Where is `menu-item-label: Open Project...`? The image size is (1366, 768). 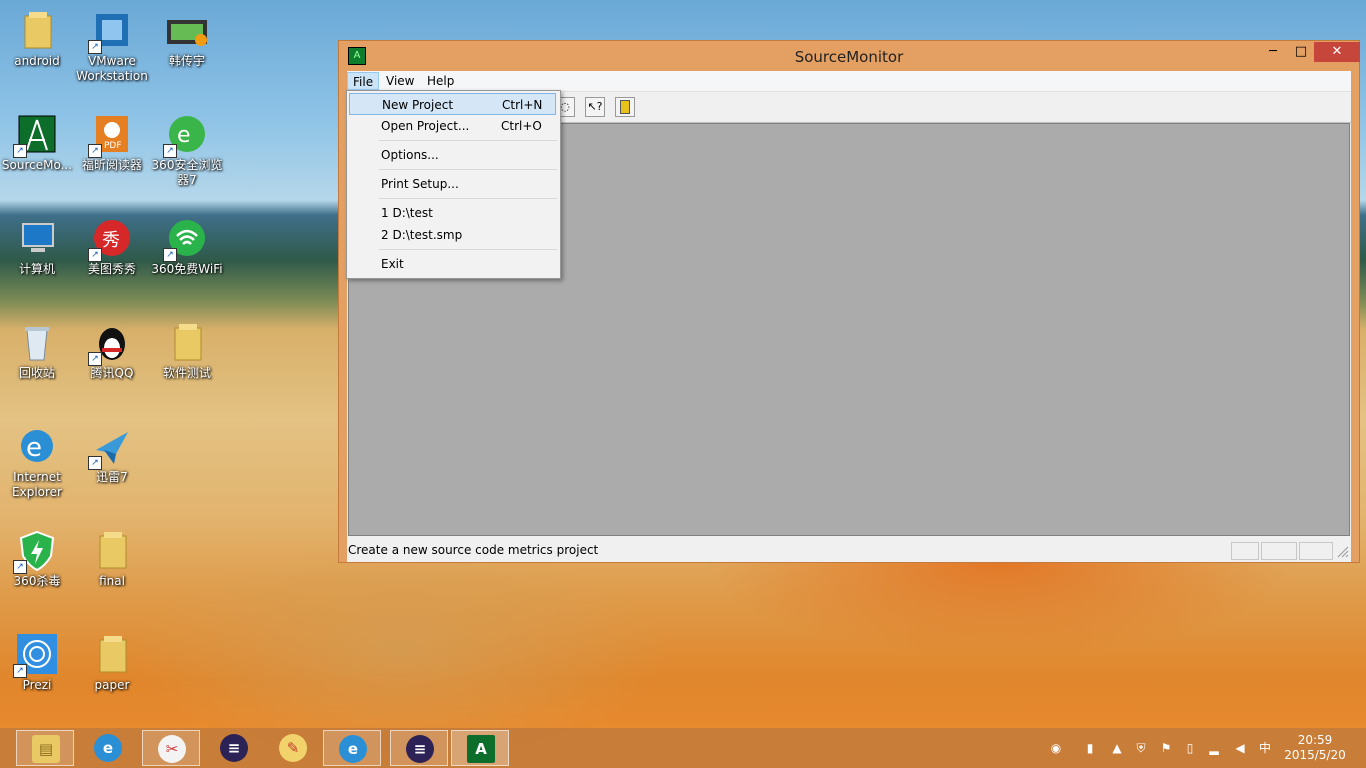
menu-item-label: Open Project... is located at coordinates (425, 126).